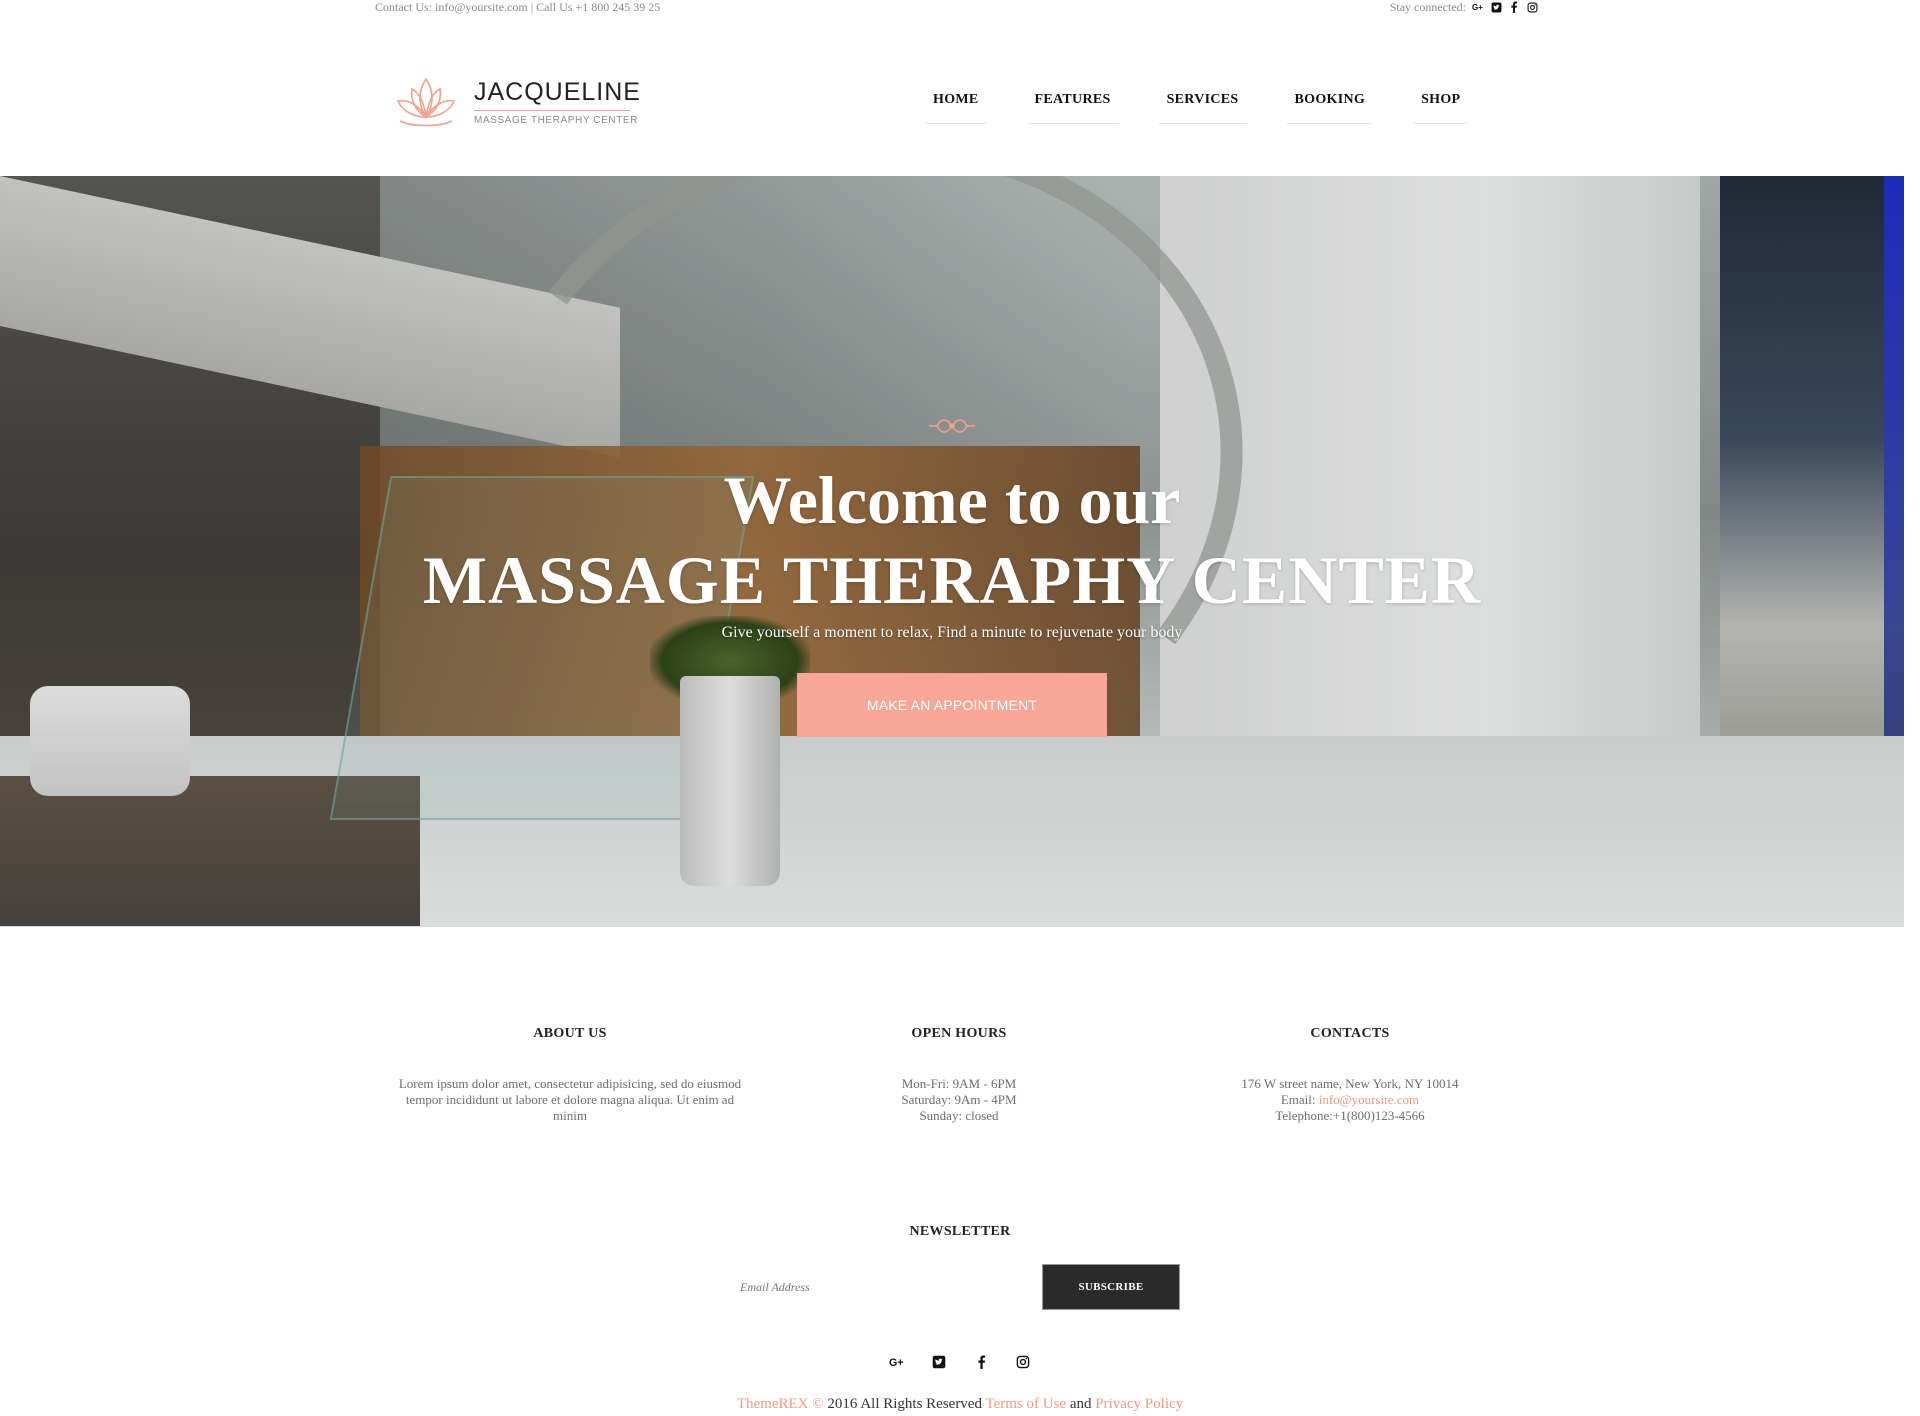  What do you see at coordinates (883, 1287) in the screenshot?
I see `newsletter-email-input` at bounding box center [883, 1287].